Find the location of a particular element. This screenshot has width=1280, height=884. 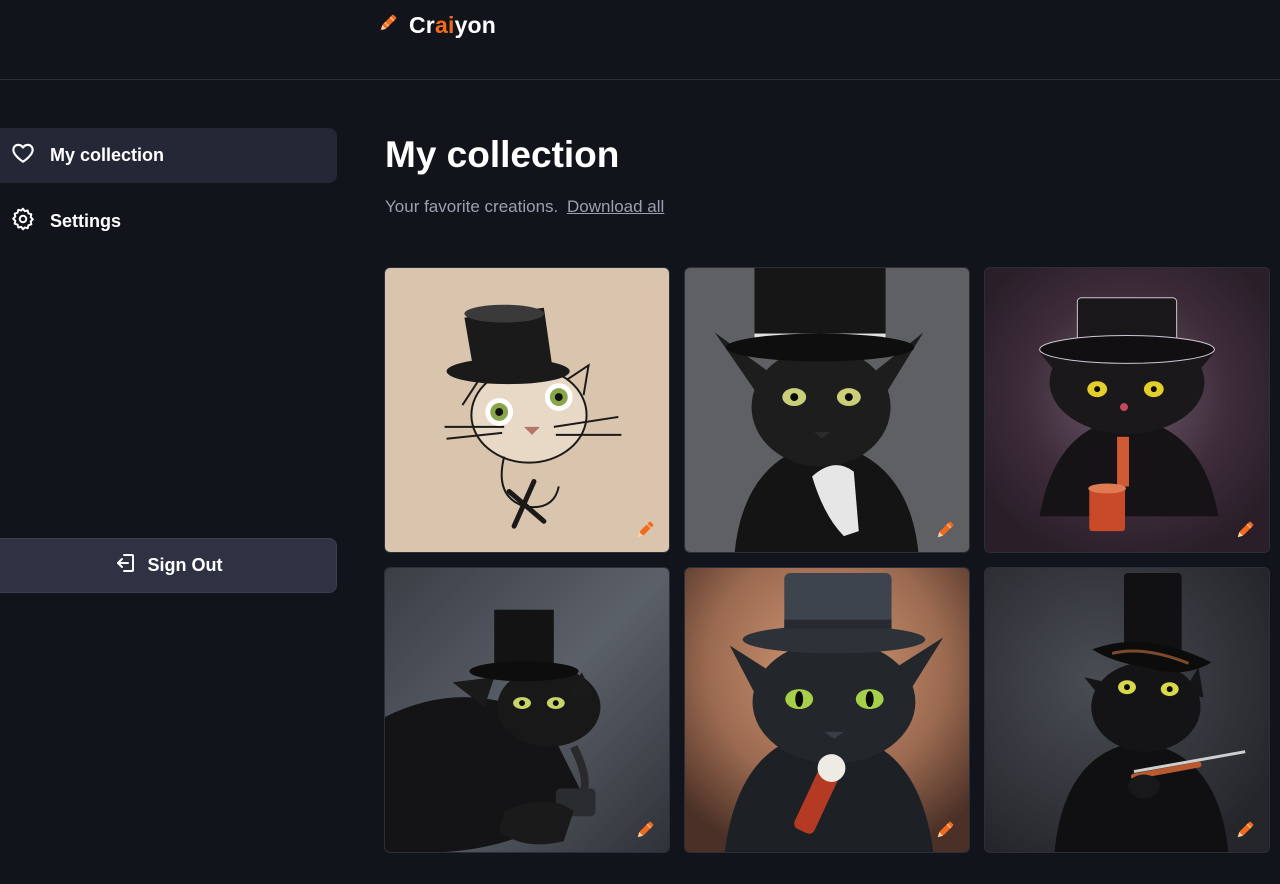

image-cat-pipe-warm is located at coordinates (827, 710).